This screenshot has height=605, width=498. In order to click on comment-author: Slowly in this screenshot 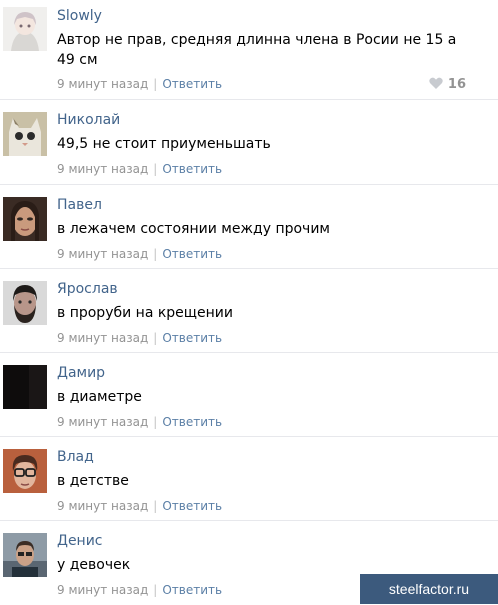, I will do `click(79, 16)`.